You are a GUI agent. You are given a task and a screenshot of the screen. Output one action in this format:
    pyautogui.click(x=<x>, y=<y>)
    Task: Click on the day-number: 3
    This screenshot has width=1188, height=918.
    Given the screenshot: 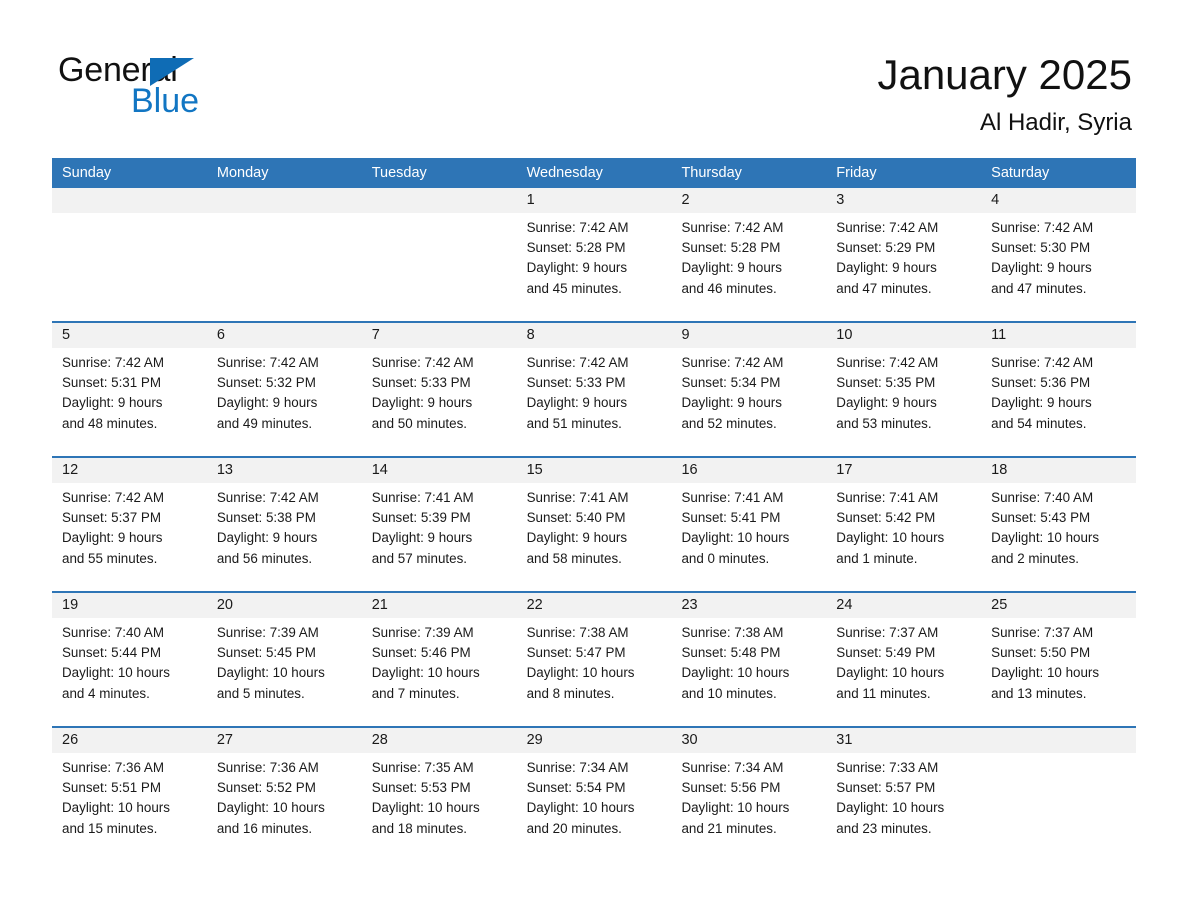 What is the action you would take?
    pyautogui.click(x=903, y=200)
    